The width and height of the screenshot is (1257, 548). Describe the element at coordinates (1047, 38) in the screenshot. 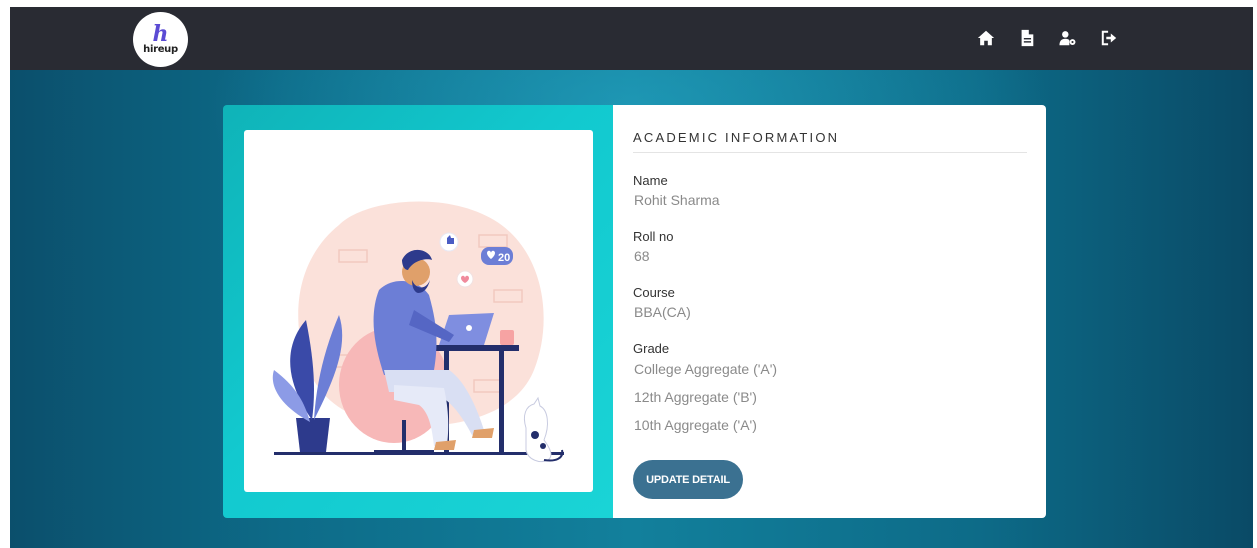

I see `nav-icons` at that location.